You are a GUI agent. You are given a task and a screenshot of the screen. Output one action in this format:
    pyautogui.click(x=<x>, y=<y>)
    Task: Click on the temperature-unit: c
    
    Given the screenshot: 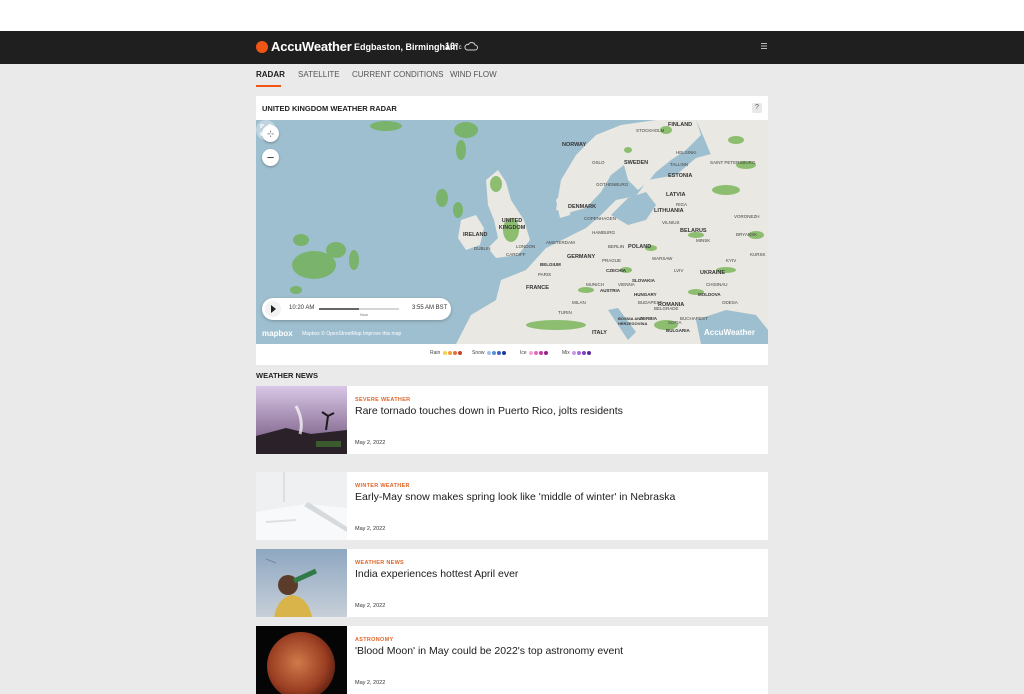 What is the action you would take?
    pyautogui.click(x=460, y=48)
    